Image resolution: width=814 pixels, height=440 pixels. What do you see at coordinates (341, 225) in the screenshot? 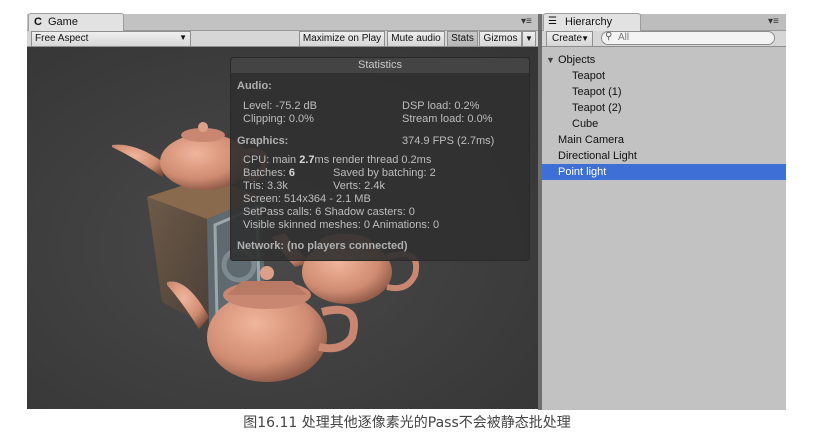
I see `skinned-animations-info: Visible skinned meshes: 0 Animations: 0` at bounding box center [341, 225].